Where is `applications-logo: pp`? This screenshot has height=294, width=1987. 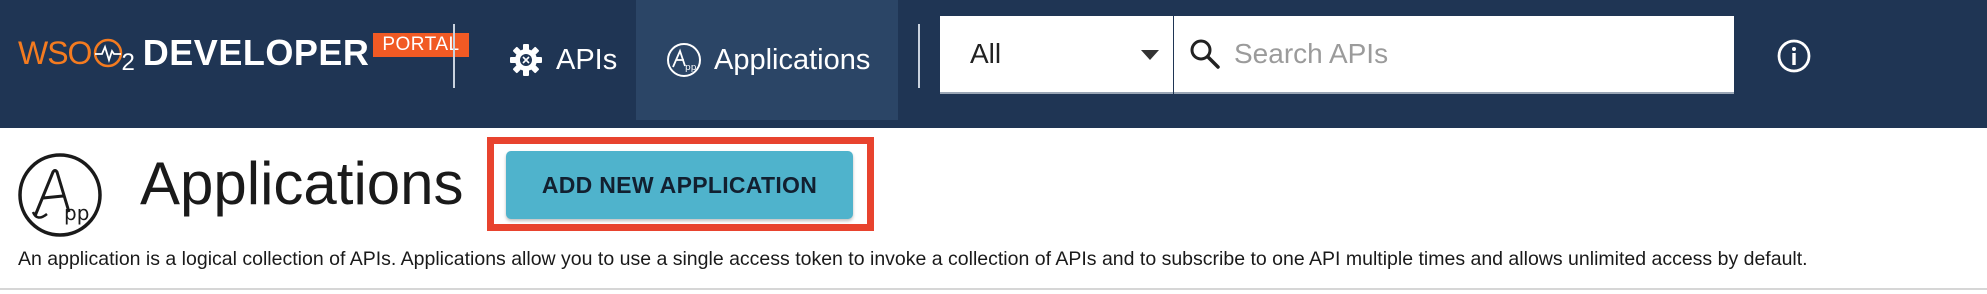 applications-logo: pp is located at coordinates (60, 197).